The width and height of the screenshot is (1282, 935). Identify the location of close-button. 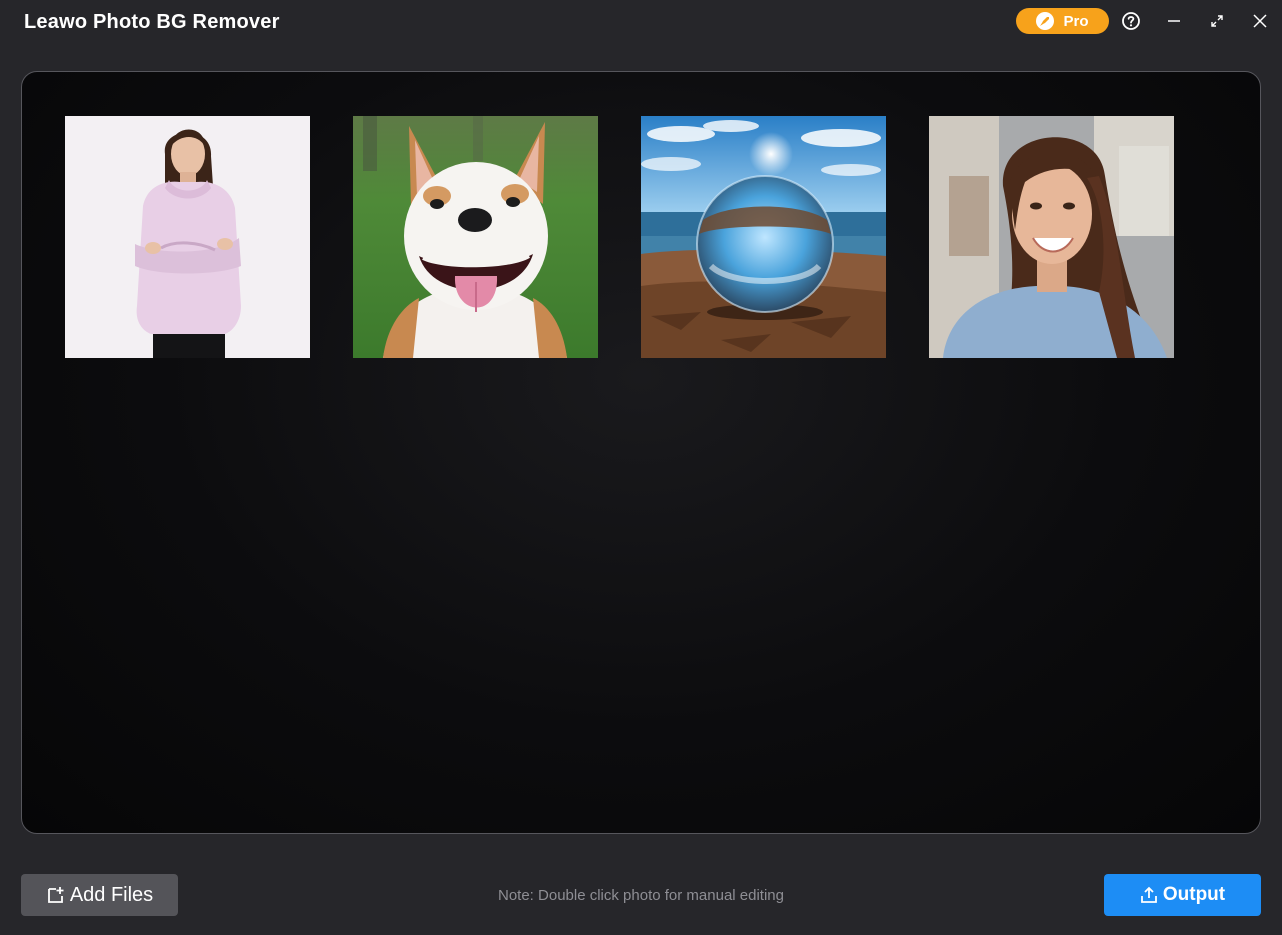
(1260, 21).